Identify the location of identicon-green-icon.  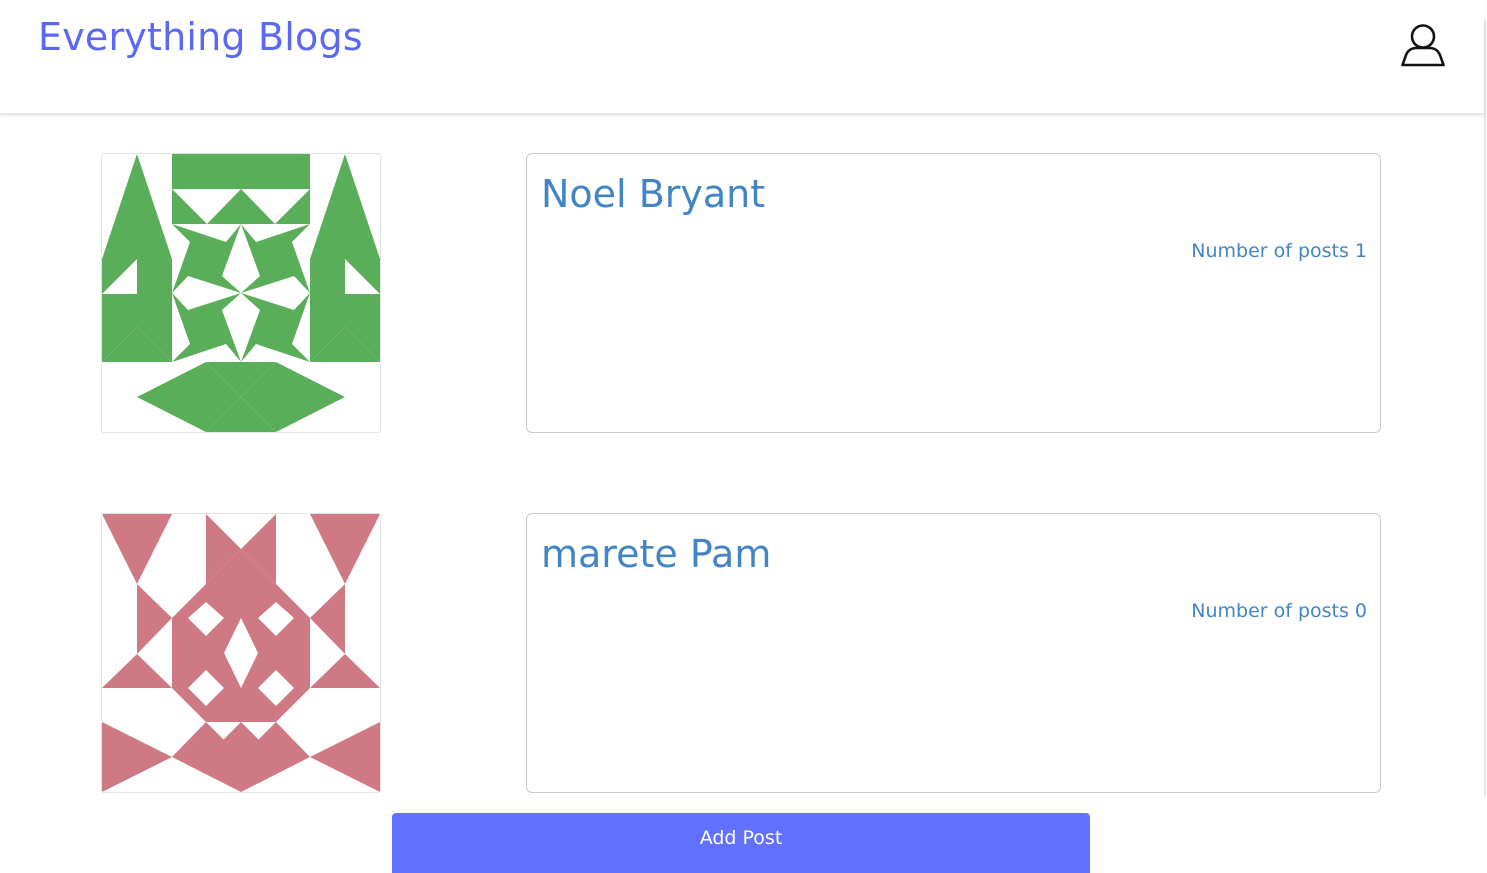
(241, 293).